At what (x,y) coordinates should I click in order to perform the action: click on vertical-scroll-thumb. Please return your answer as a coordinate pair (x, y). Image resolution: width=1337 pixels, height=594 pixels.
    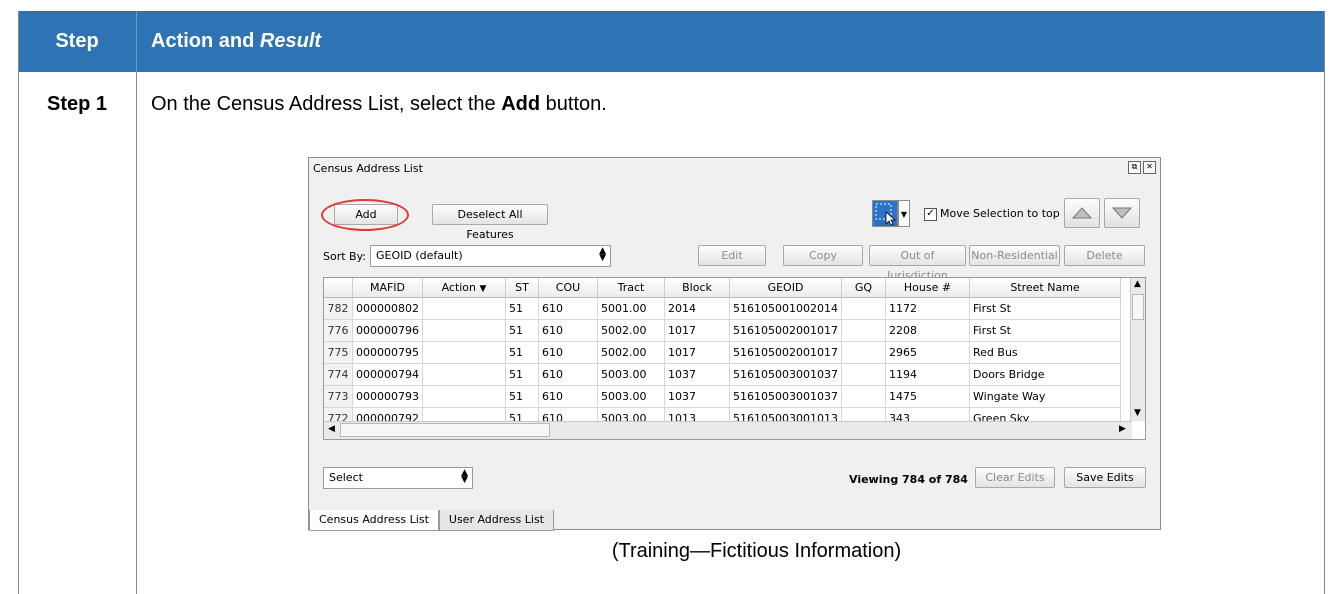
    Looking at the image, I should click on (1138, 307).